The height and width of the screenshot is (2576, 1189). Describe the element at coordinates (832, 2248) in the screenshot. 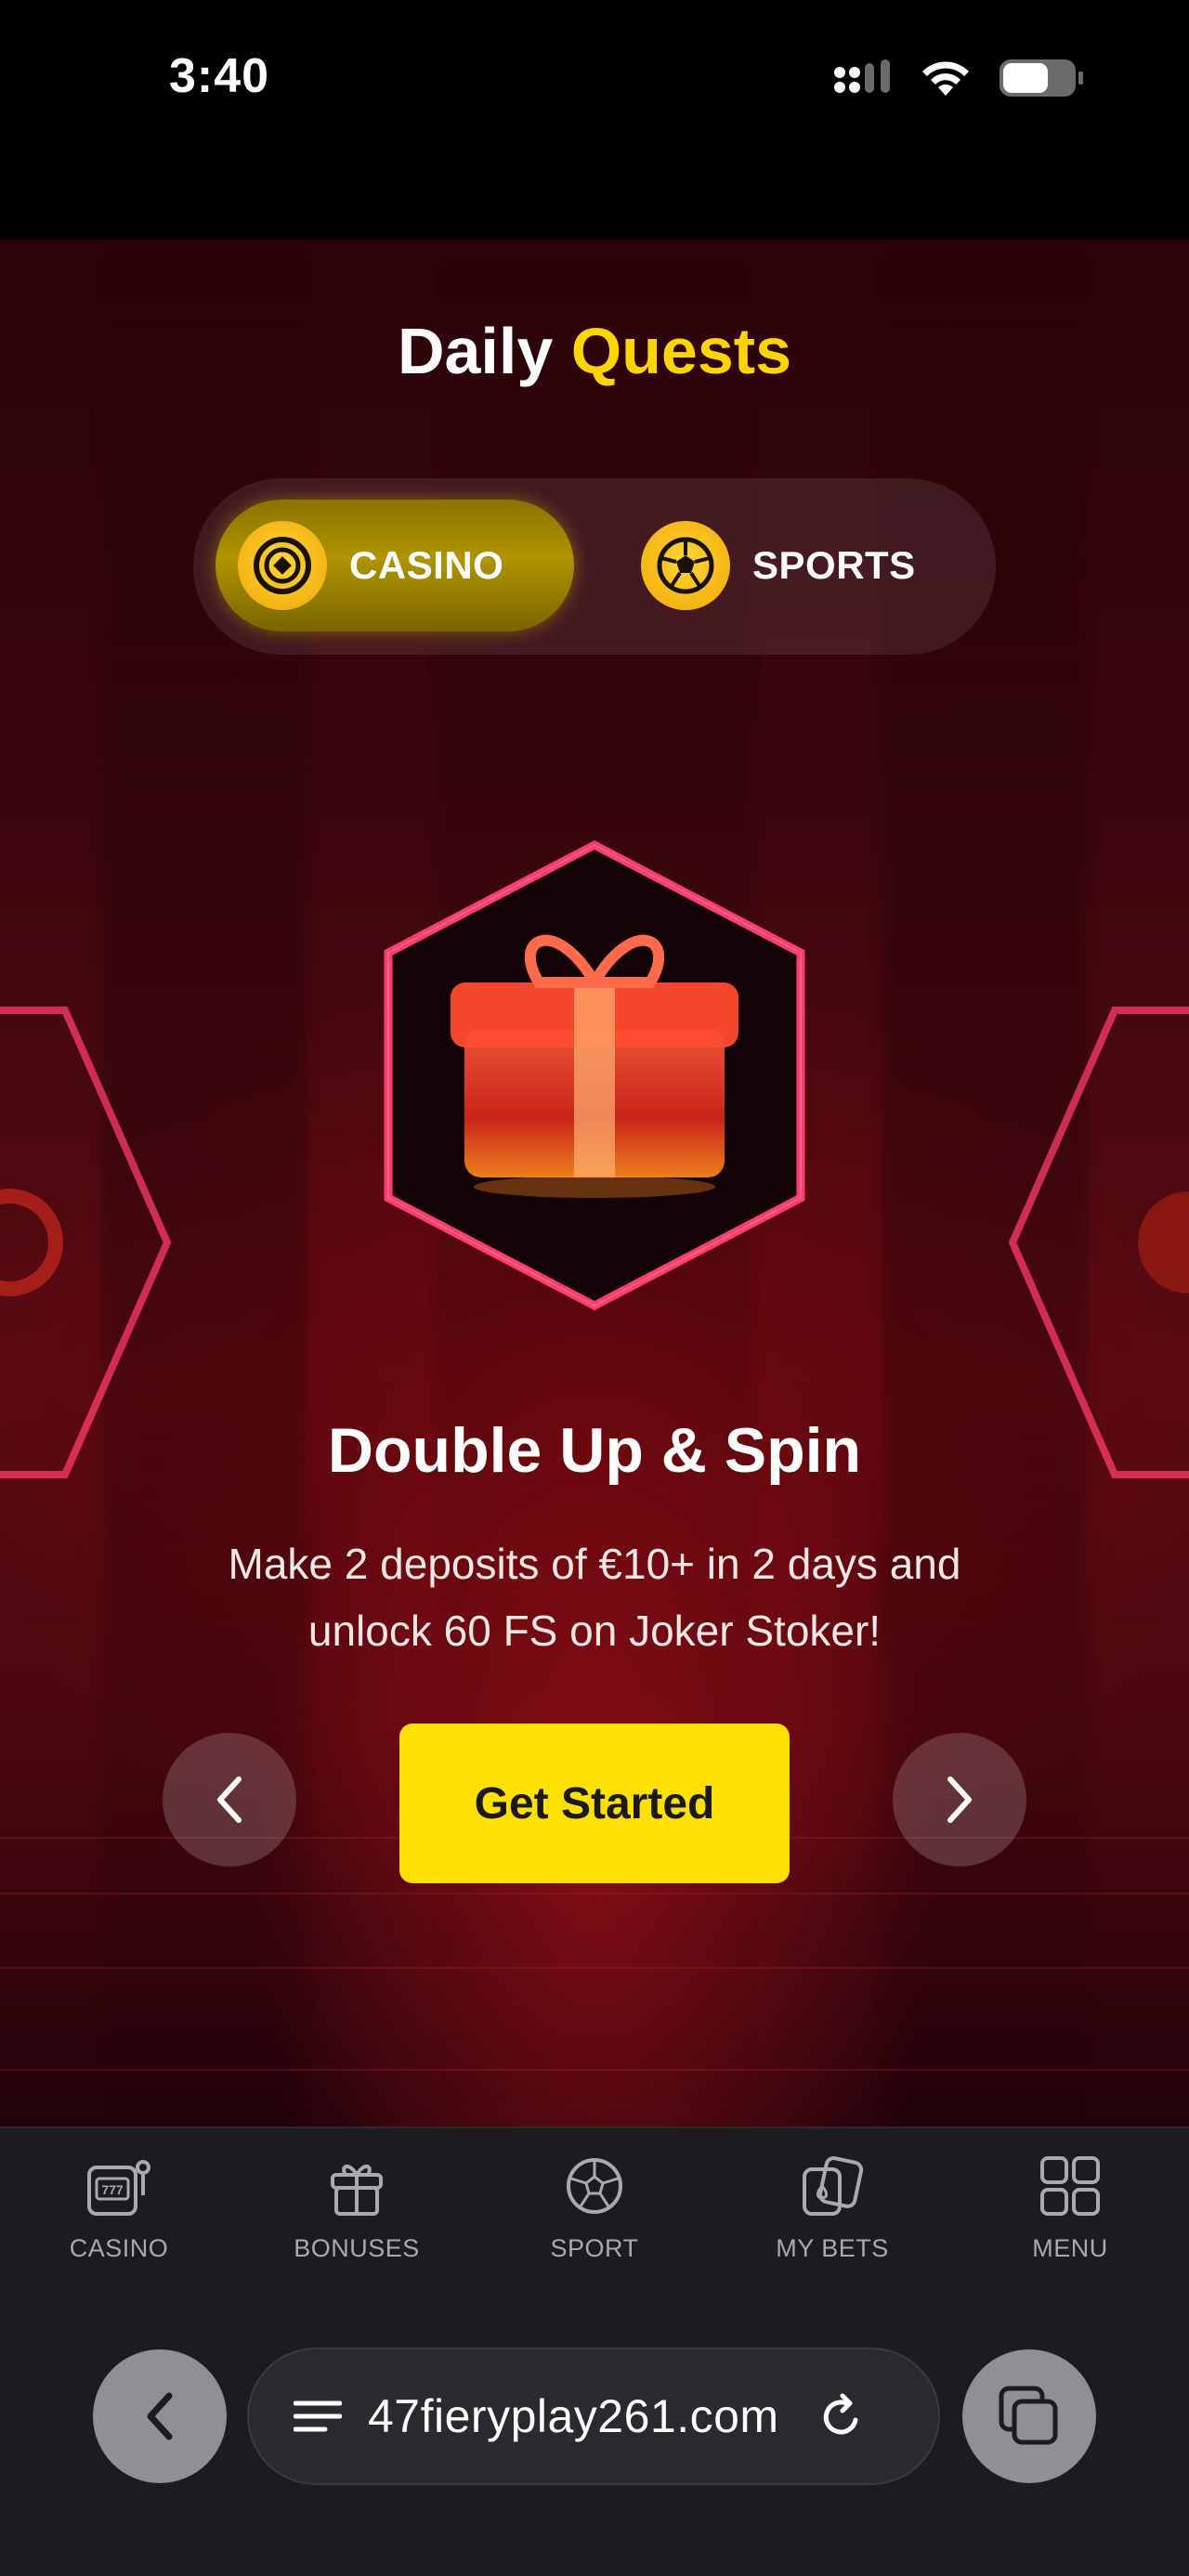

I see `nav-label: MY BETS` at that location.